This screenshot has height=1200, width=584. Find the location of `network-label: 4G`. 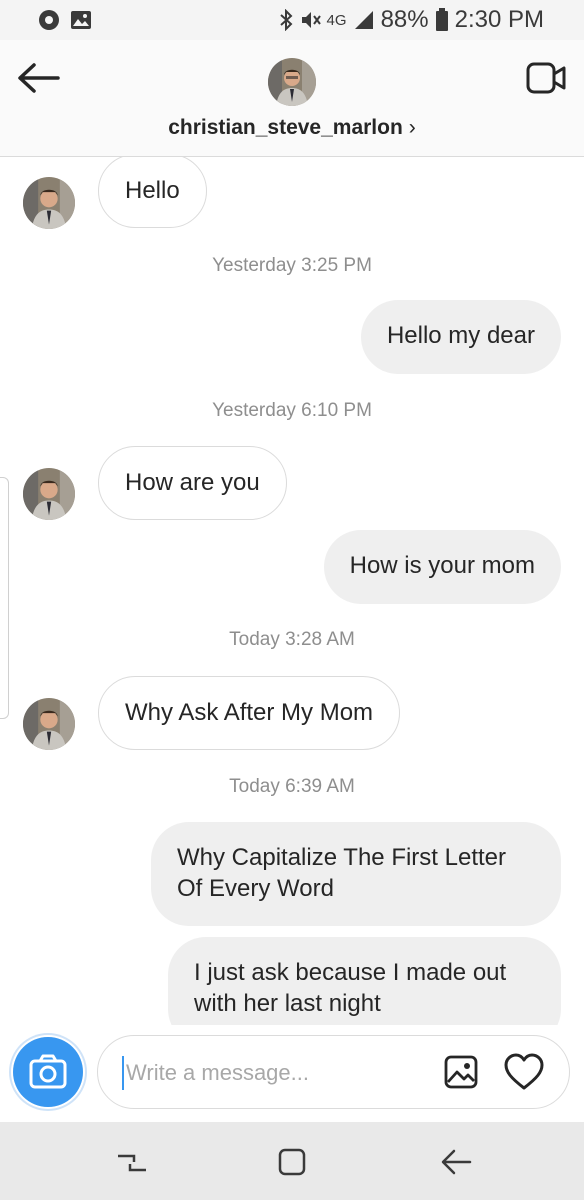

network-label: 4G is located at coordinates (336, 20).